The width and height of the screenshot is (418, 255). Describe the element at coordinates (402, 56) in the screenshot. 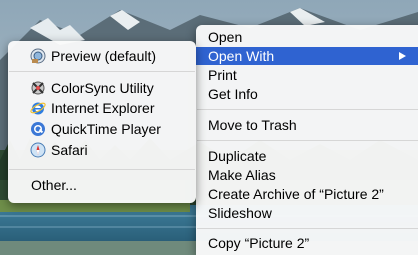

I see `submenu-arrow-icon` at that location.